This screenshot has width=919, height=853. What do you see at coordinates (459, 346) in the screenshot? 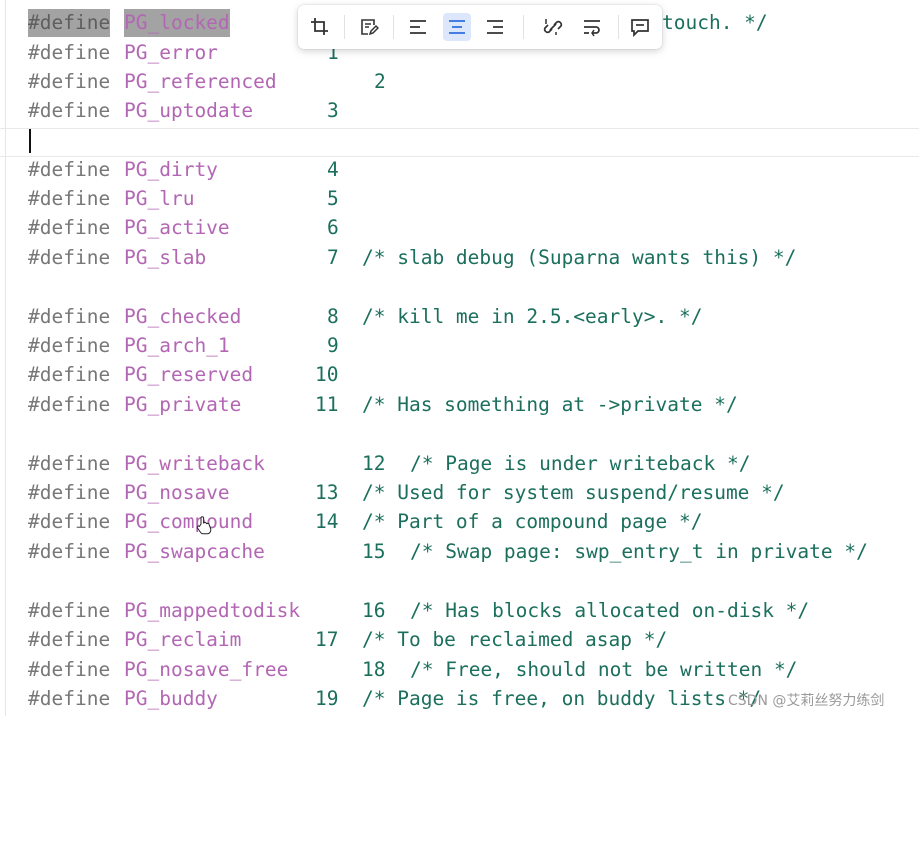
I see `code-line: #define PG_arch_1 9` at bounding box center [459, 346].